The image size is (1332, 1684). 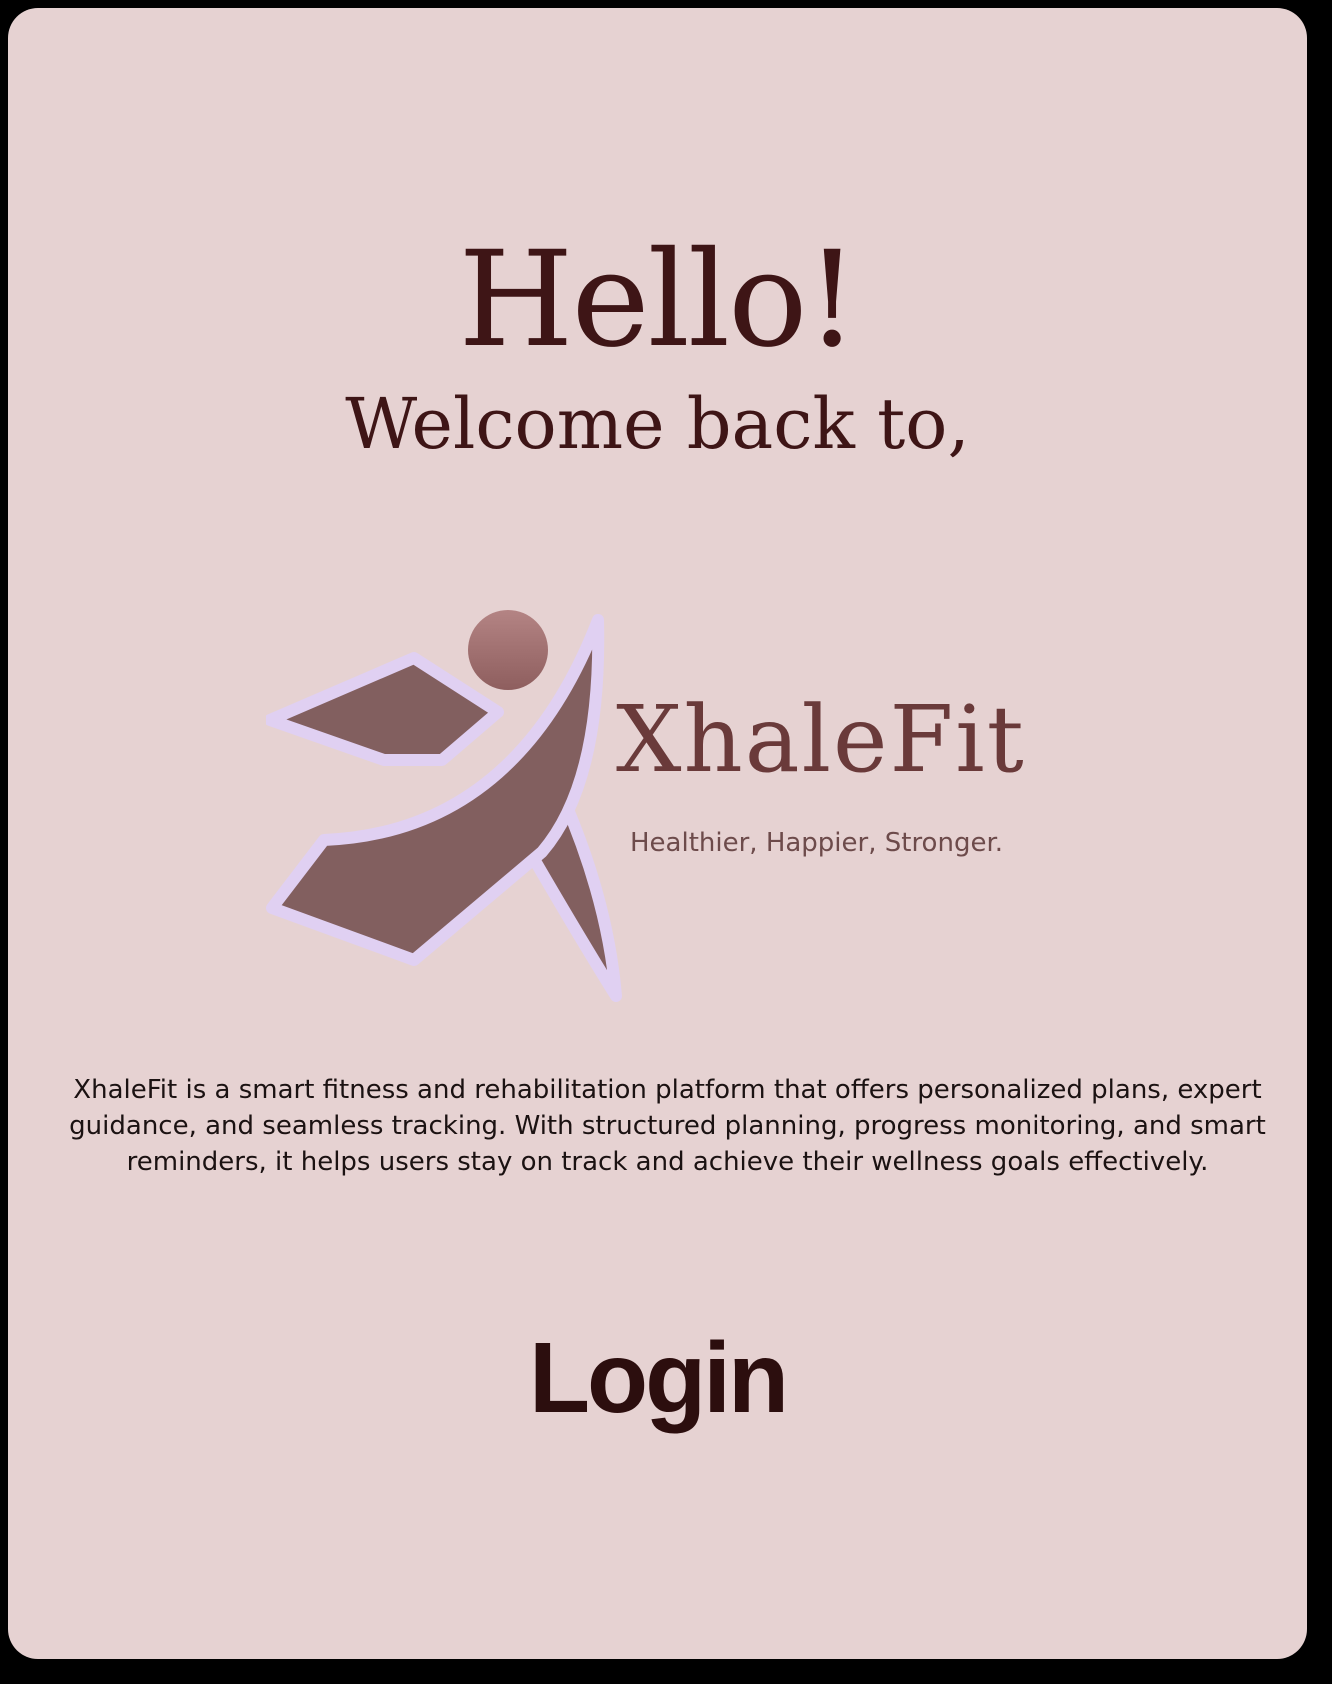 I want to click on welcome-subheading: Welcome back to,, so click(x=657, y=424).